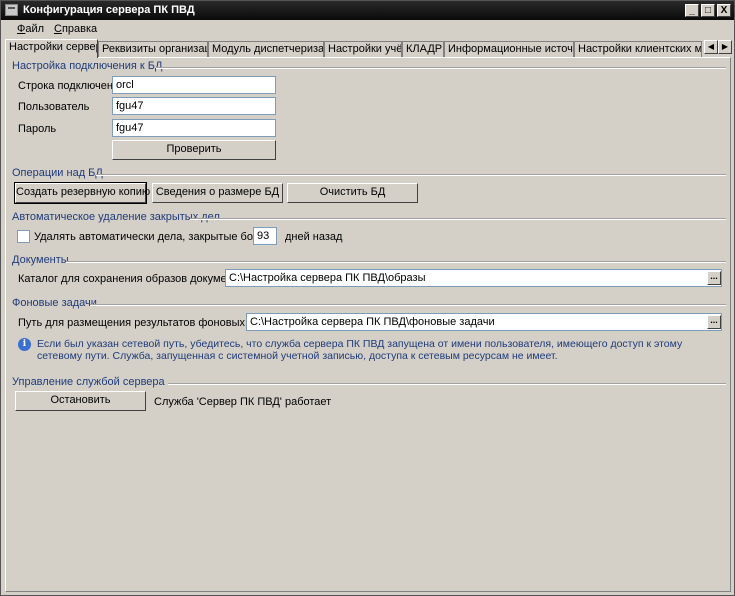  Describe the element at coordinates (116, 217) in the screenshot. I see `section-auto-delete: Автоматическое удаление закрытых дел` at that location.